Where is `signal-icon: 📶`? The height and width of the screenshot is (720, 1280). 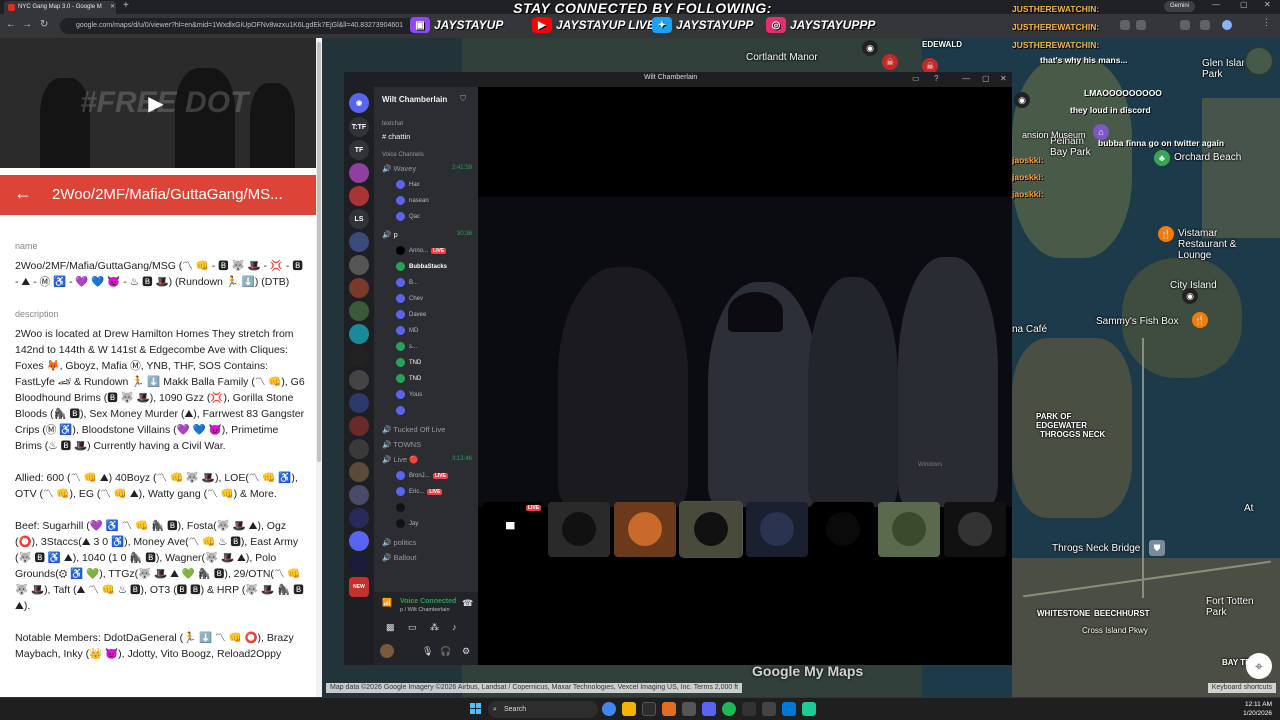 signal-icon: 📶 is located at coordinates (387, 602).